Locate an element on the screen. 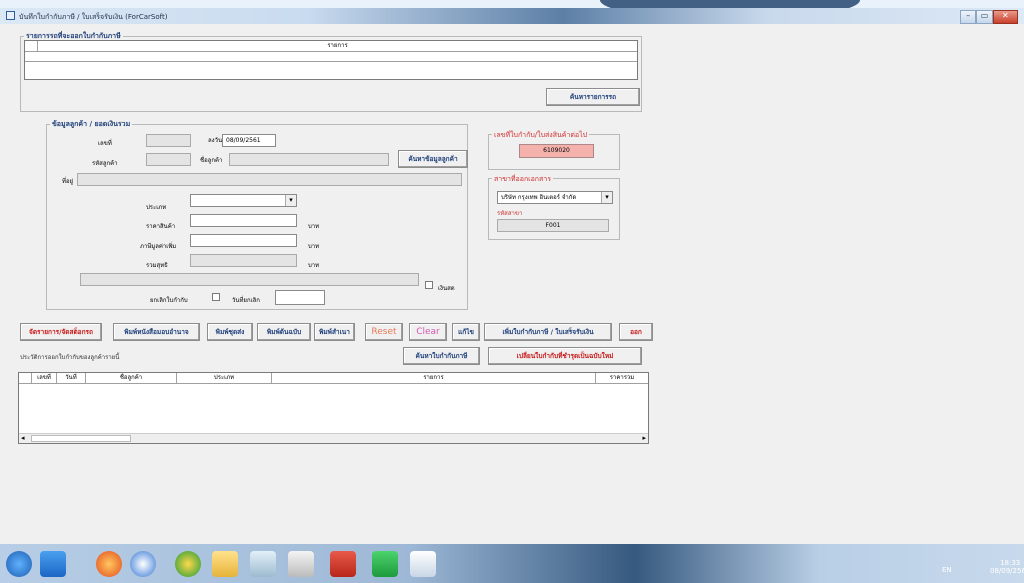 This screenshot has width=1024, height=583. address-field is located at coordinates (269, 179).